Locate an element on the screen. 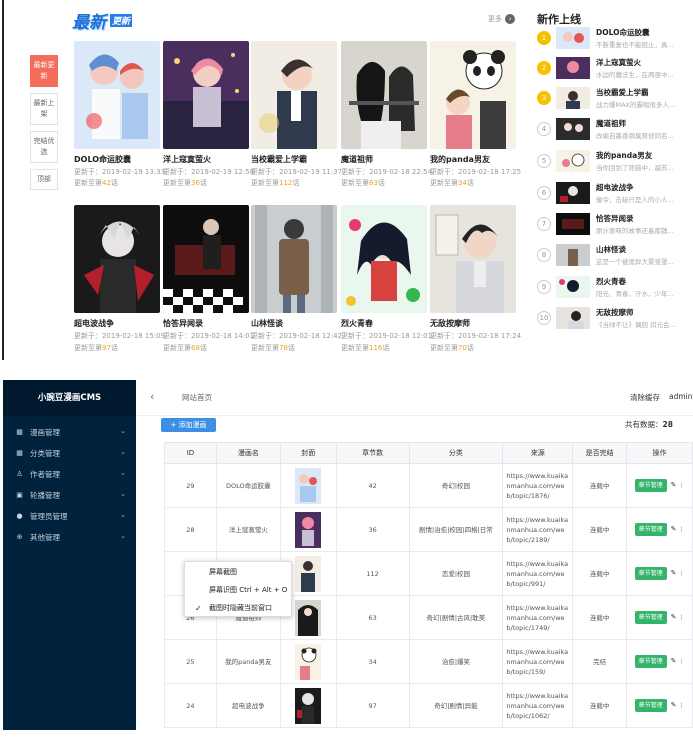 The image size is (693, 745). card-update-date: 更新于：2019-02-19 11:37 is located at coordinates (297, 172).